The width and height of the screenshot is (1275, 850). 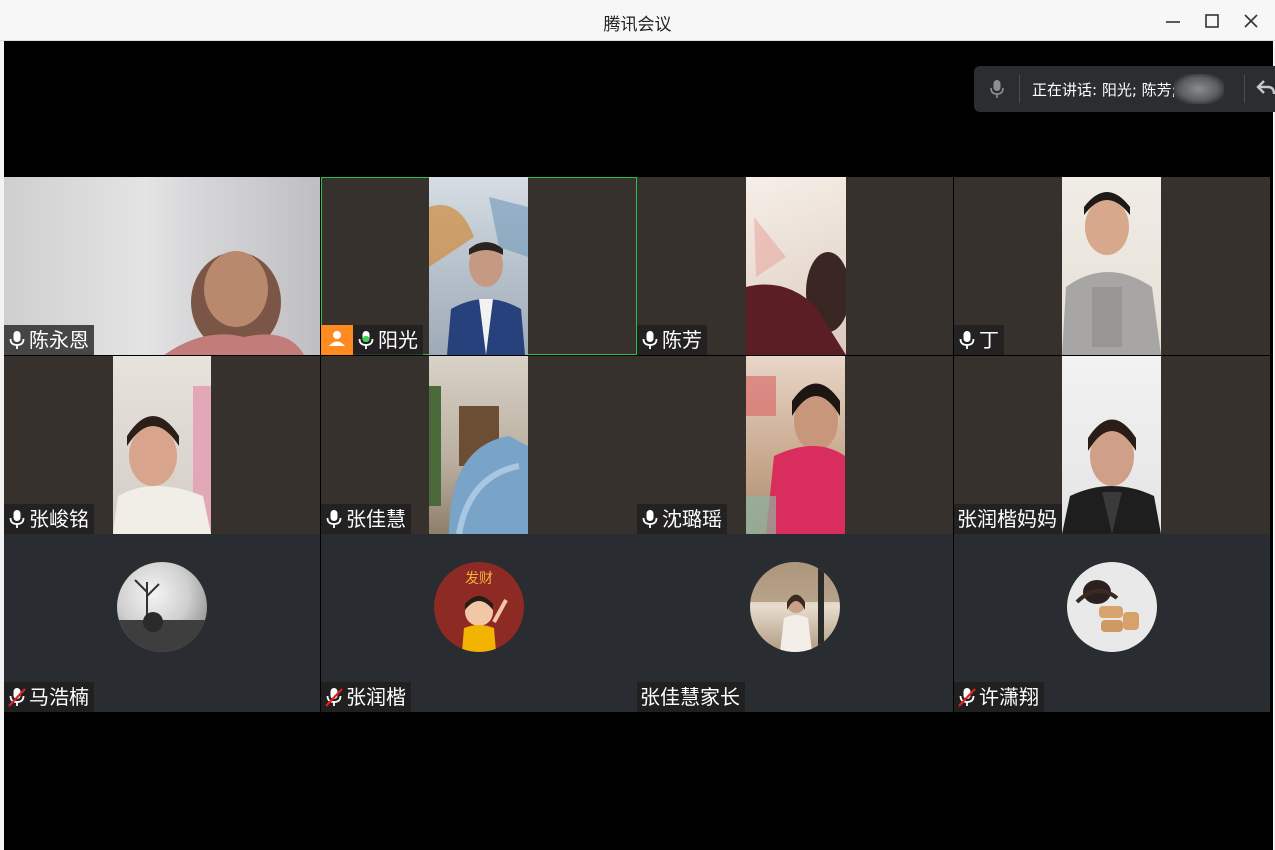 What do you see at coordinates (1009, 697) in the screenshot?
I see `participant-name: 许潇翔` at bounding box center [1009, 697].